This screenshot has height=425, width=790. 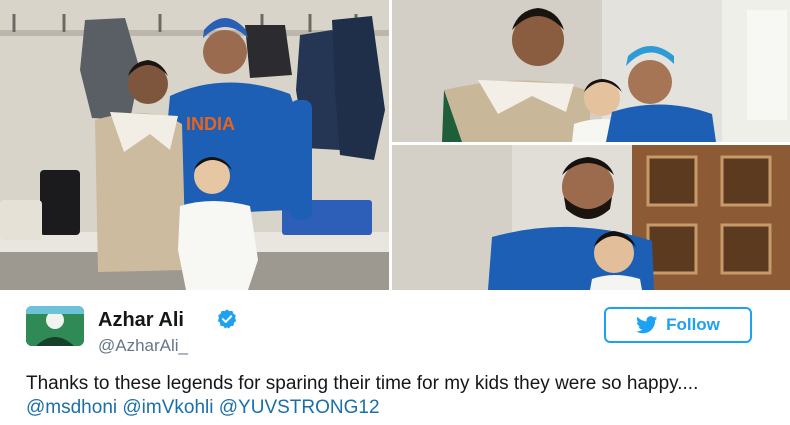 What do you see at coordinates (141, 320) in the screenshot?
I see `author-name: Azhar Ali` at bounding box center [141, 320].